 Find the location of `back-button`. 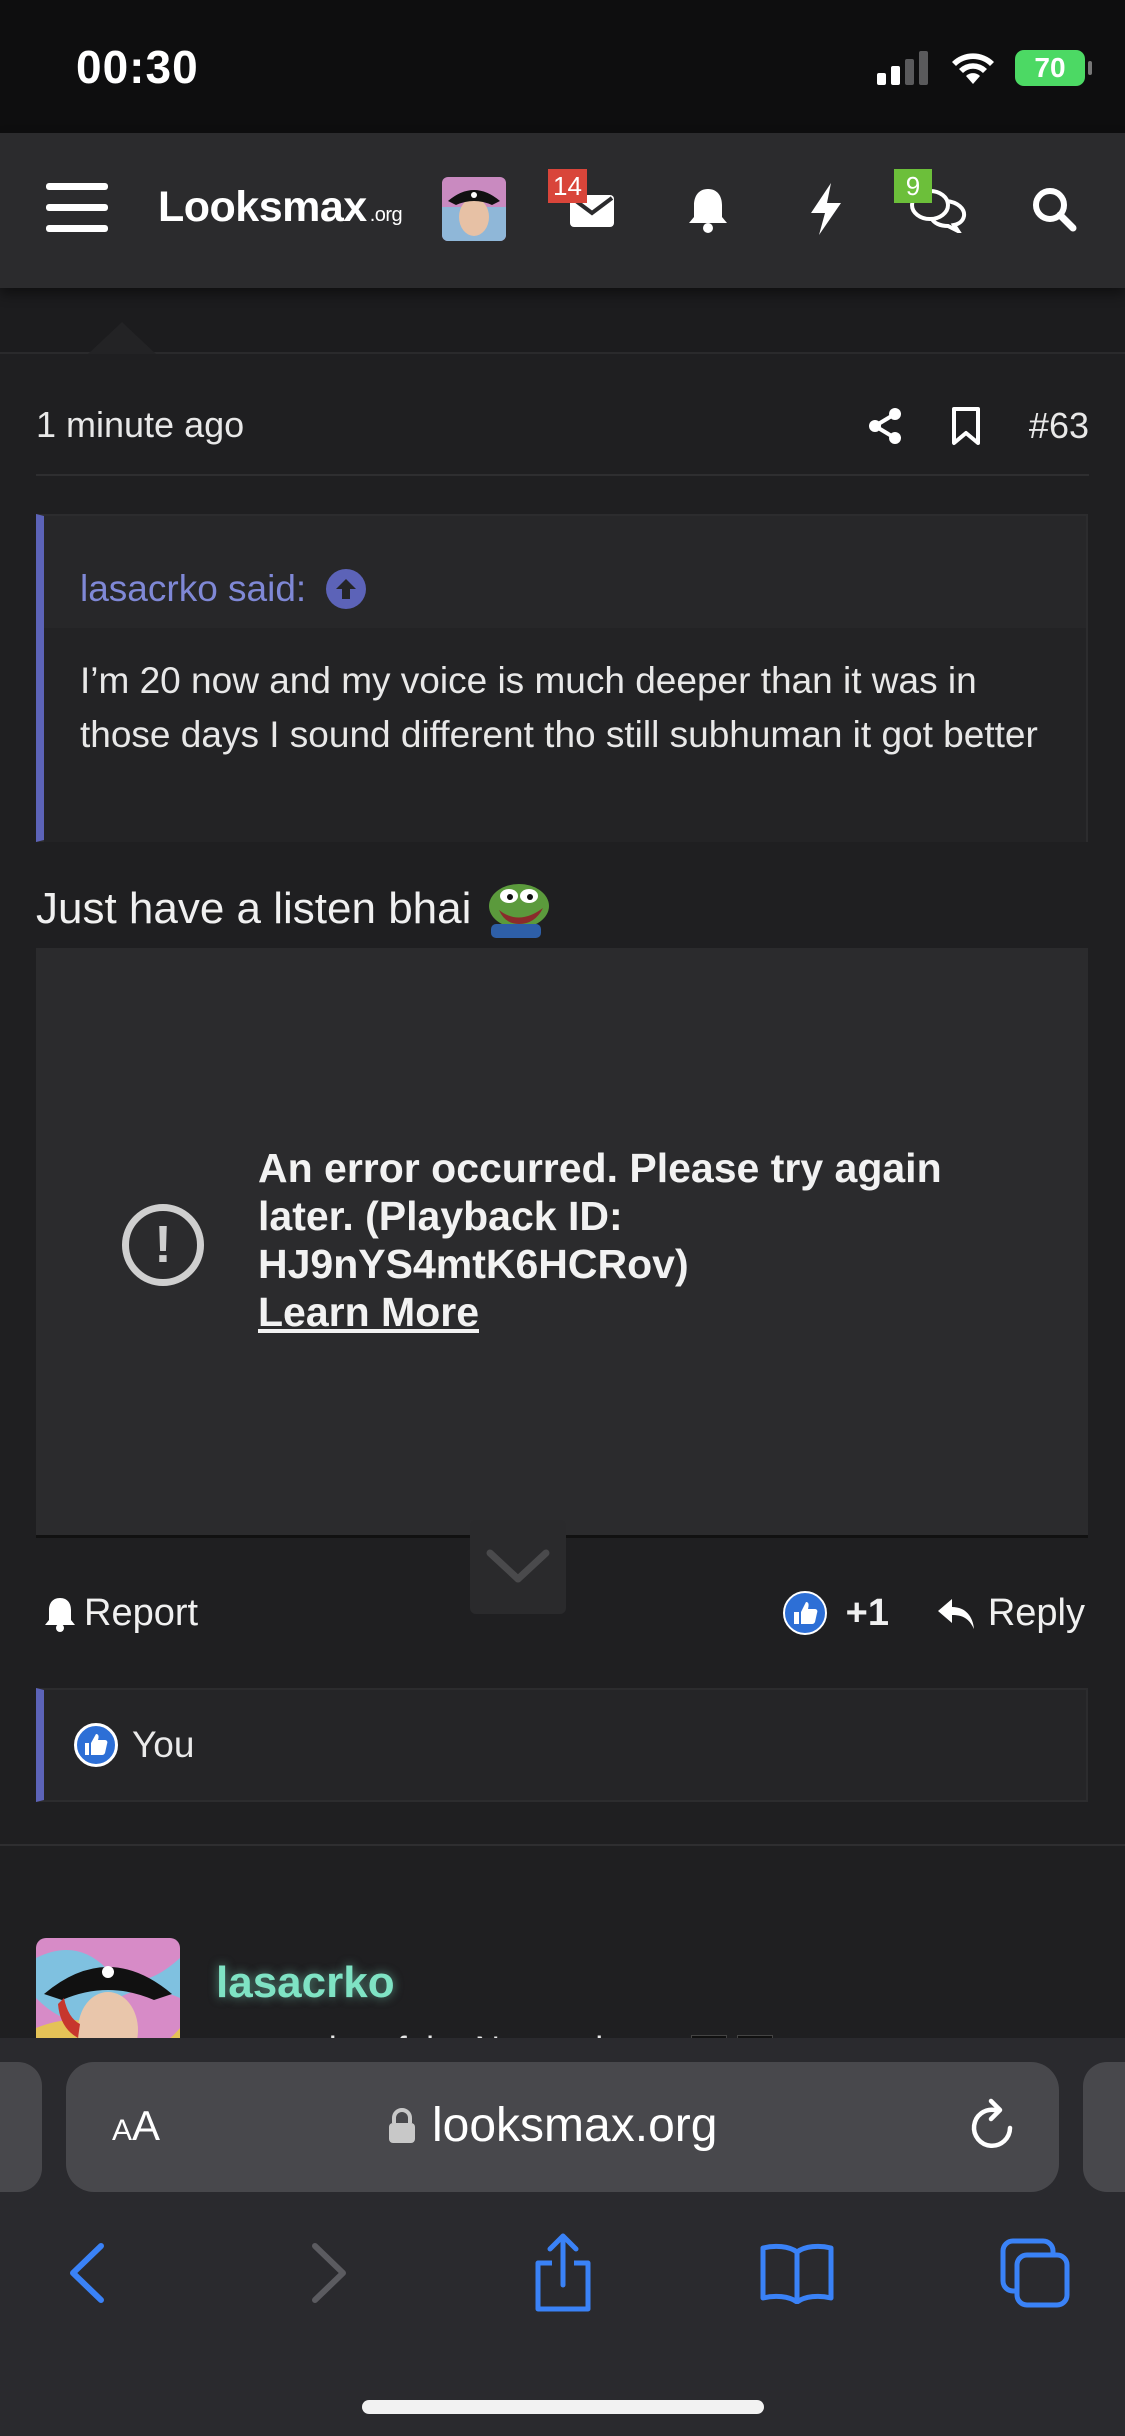

back-button is located at coordinates (87, 2273).